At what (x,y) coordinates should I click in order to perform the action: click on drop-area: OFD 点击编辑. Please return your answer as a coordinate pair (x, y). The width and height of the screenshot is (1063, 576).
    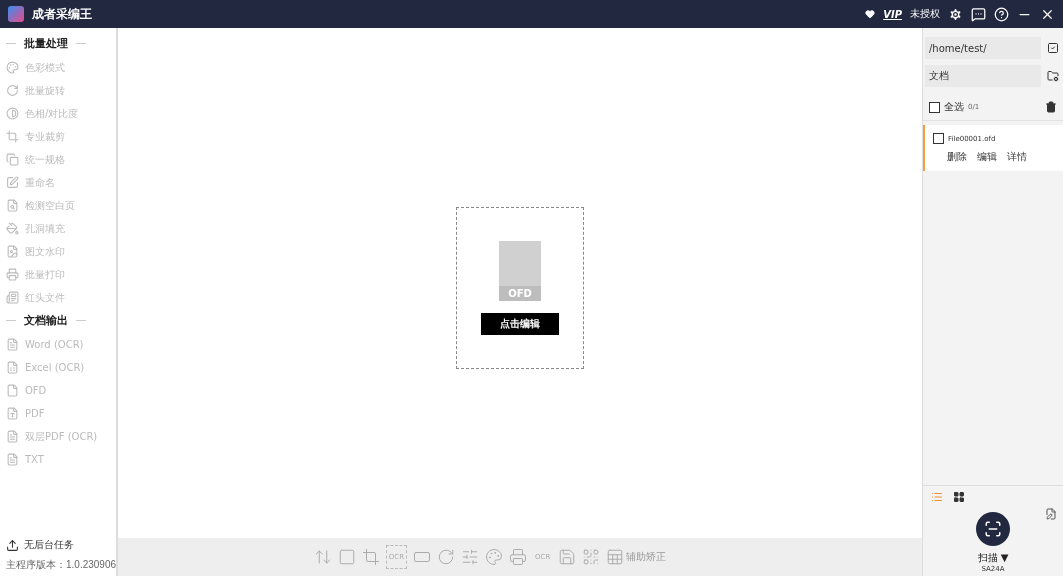
    Looking at the image, I should click on (520, 288).